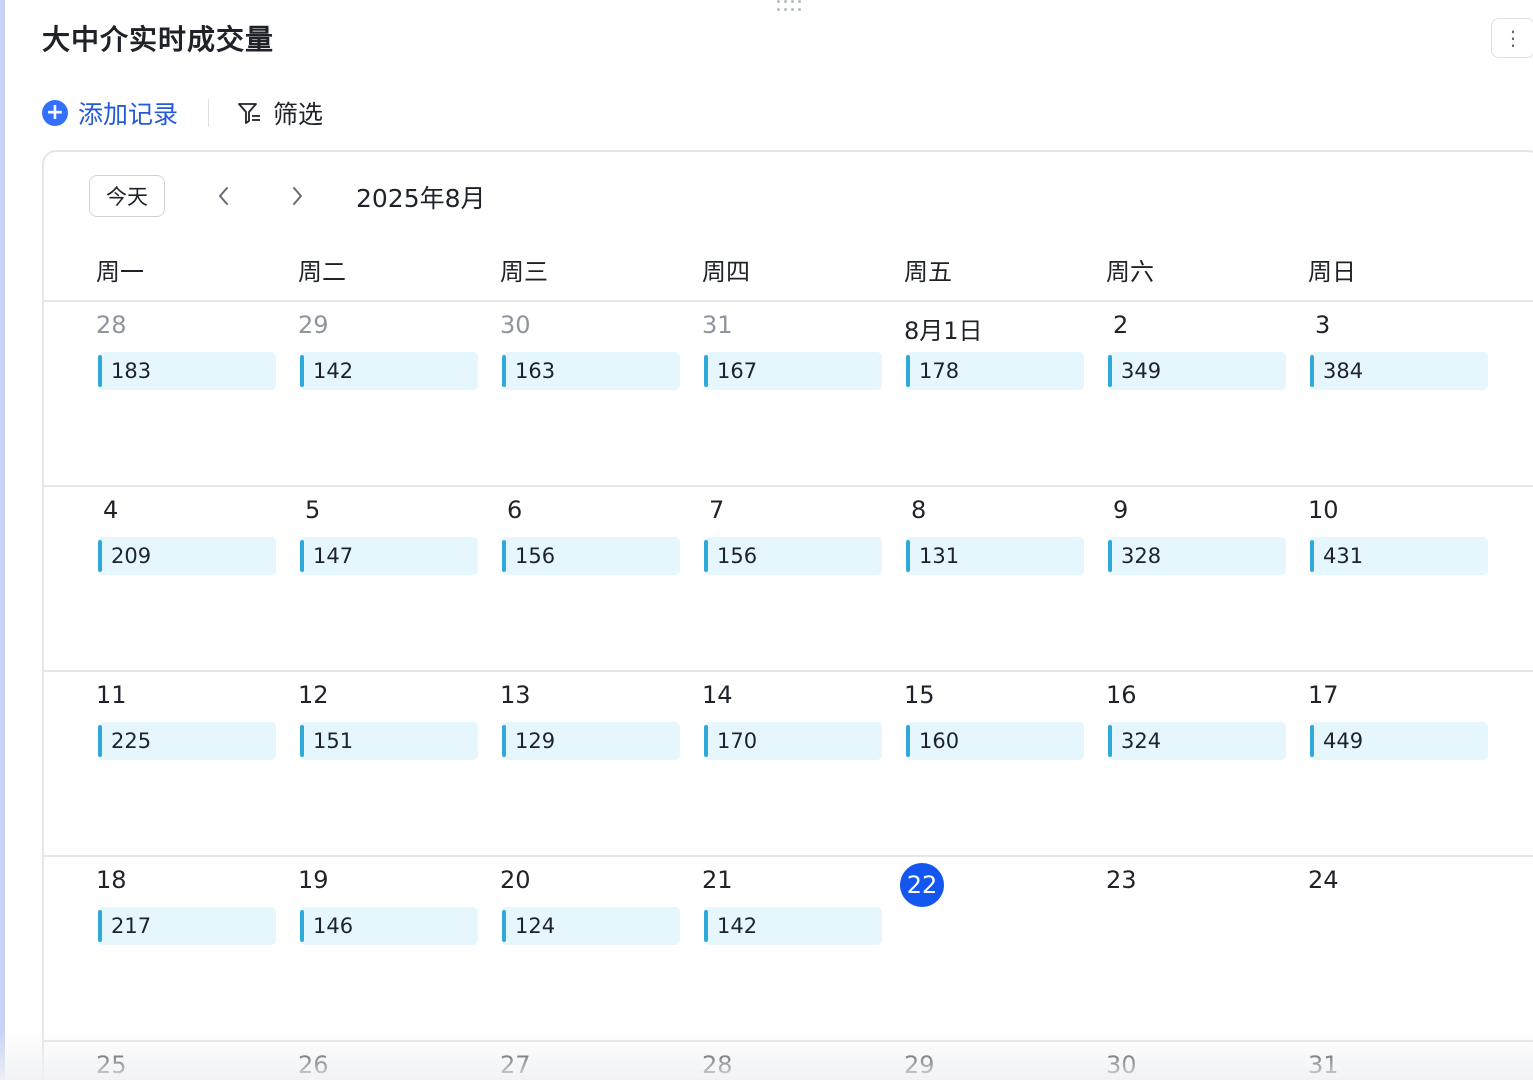 This screenshot has height=1080, width=1533. I want to click on event-record: 384, so click(1399, 371).